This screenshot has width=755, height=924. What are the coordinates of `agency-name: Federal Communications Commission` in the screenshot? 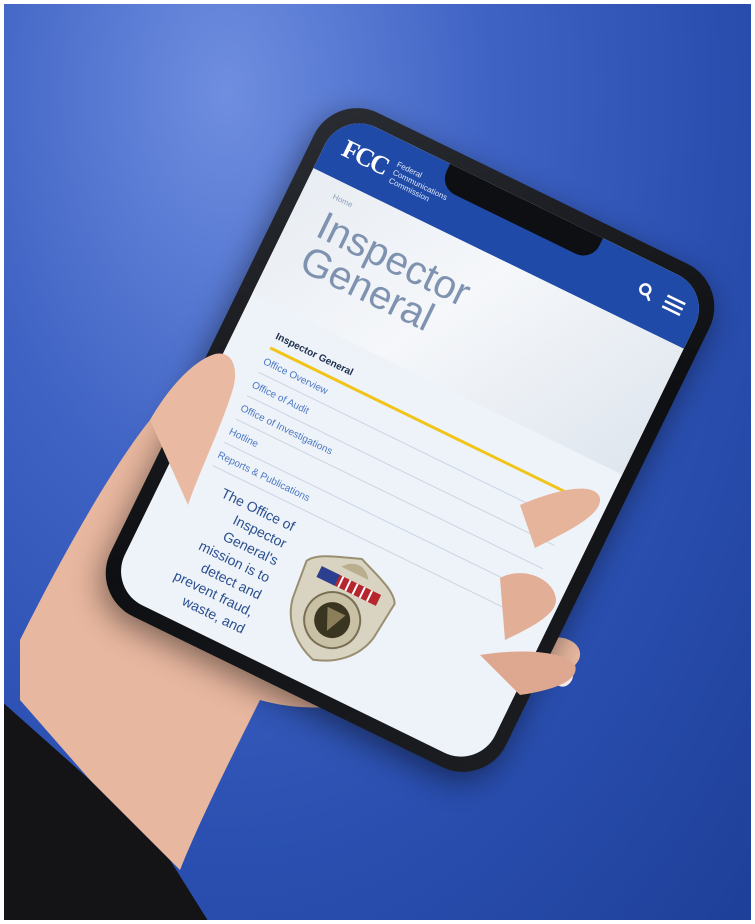 It's located at (418, 181).